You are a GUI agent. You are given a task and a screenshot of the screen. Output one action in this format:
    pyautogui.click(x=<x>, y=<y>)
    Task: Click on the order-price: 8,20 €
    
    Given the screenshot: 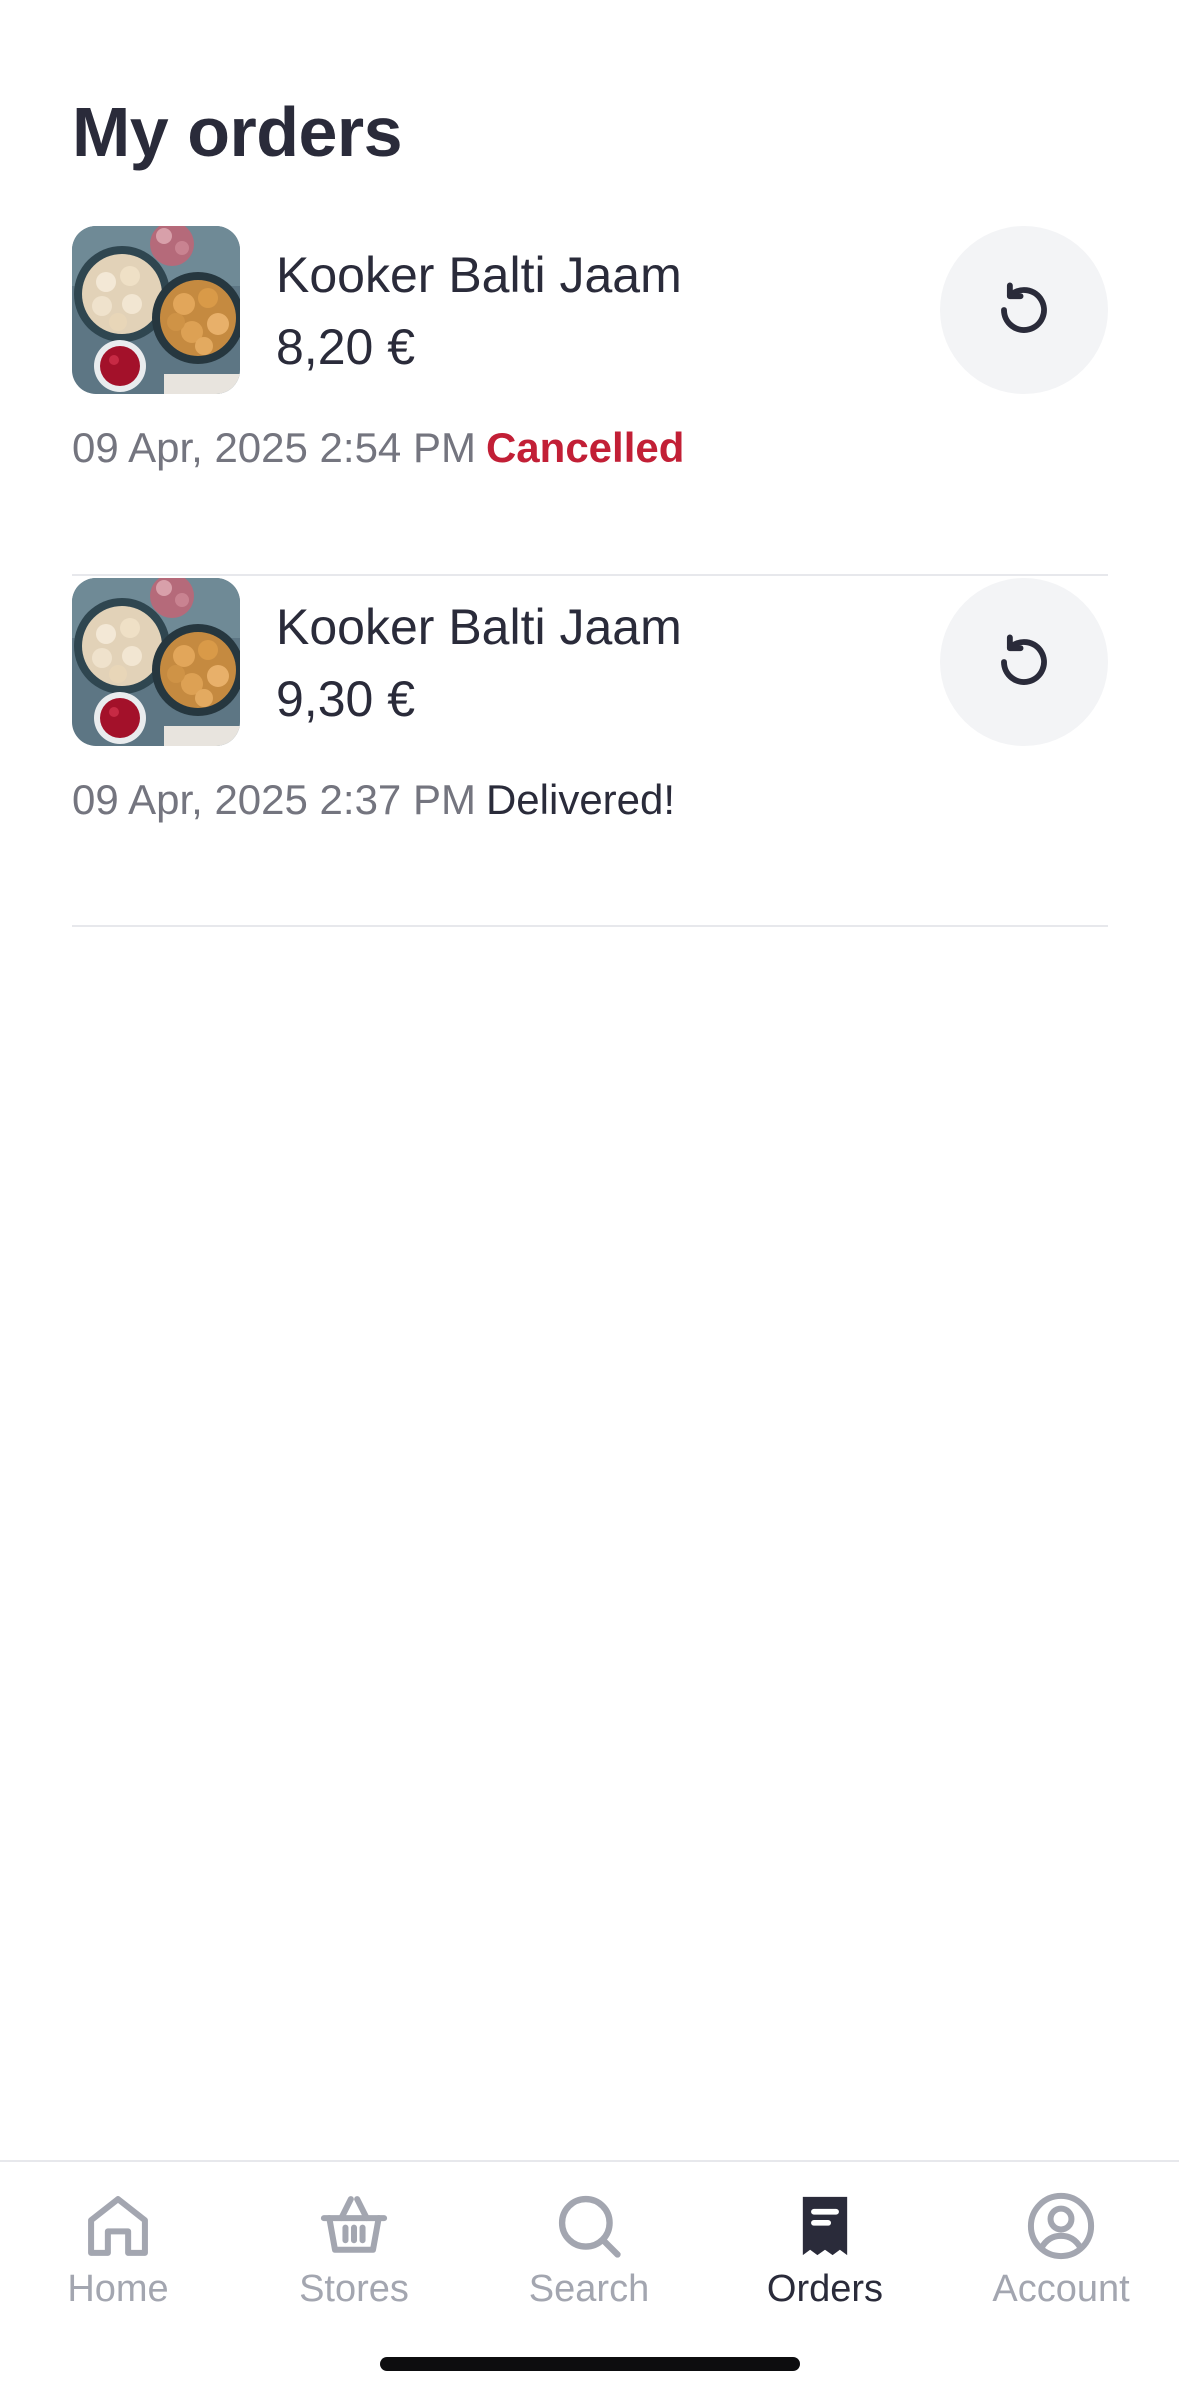 What is the action you would take?
    pyautogui.click(x=346, y=347)
    